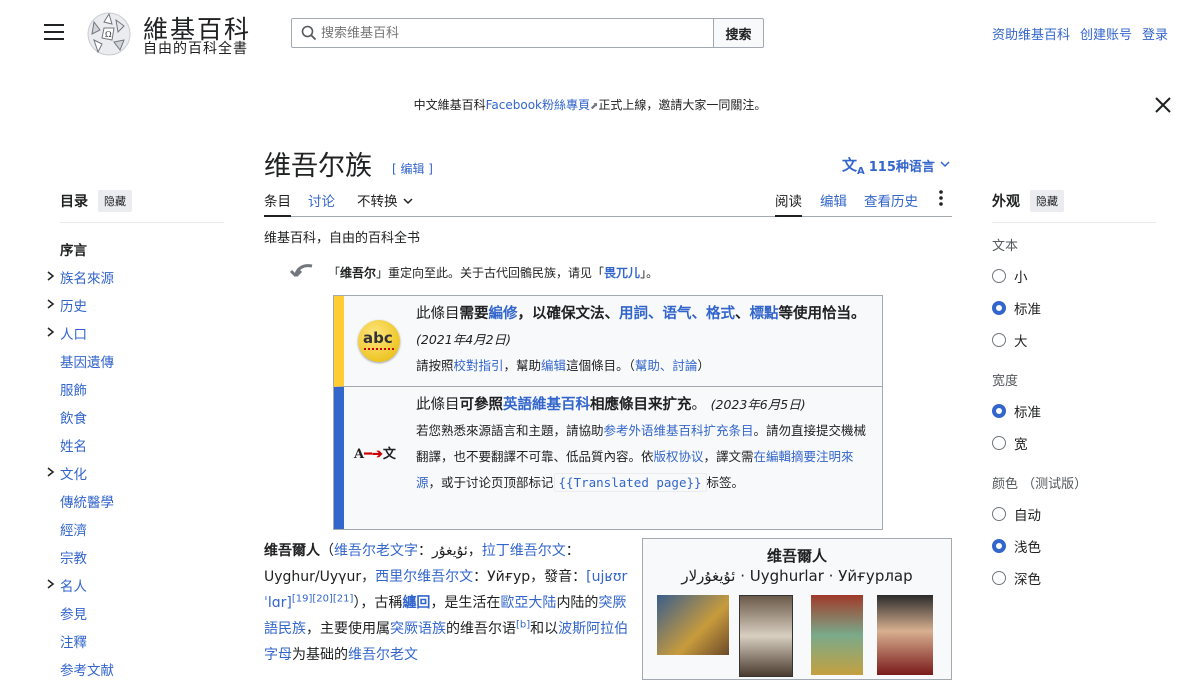 Image resolution: width=1200 pixels, height=683 pixels. What do you see at coordinates (538, 105) in the screenshot?
I see `facebook-link: Facebook粉絲專頁` at bounding box center [538, 105].